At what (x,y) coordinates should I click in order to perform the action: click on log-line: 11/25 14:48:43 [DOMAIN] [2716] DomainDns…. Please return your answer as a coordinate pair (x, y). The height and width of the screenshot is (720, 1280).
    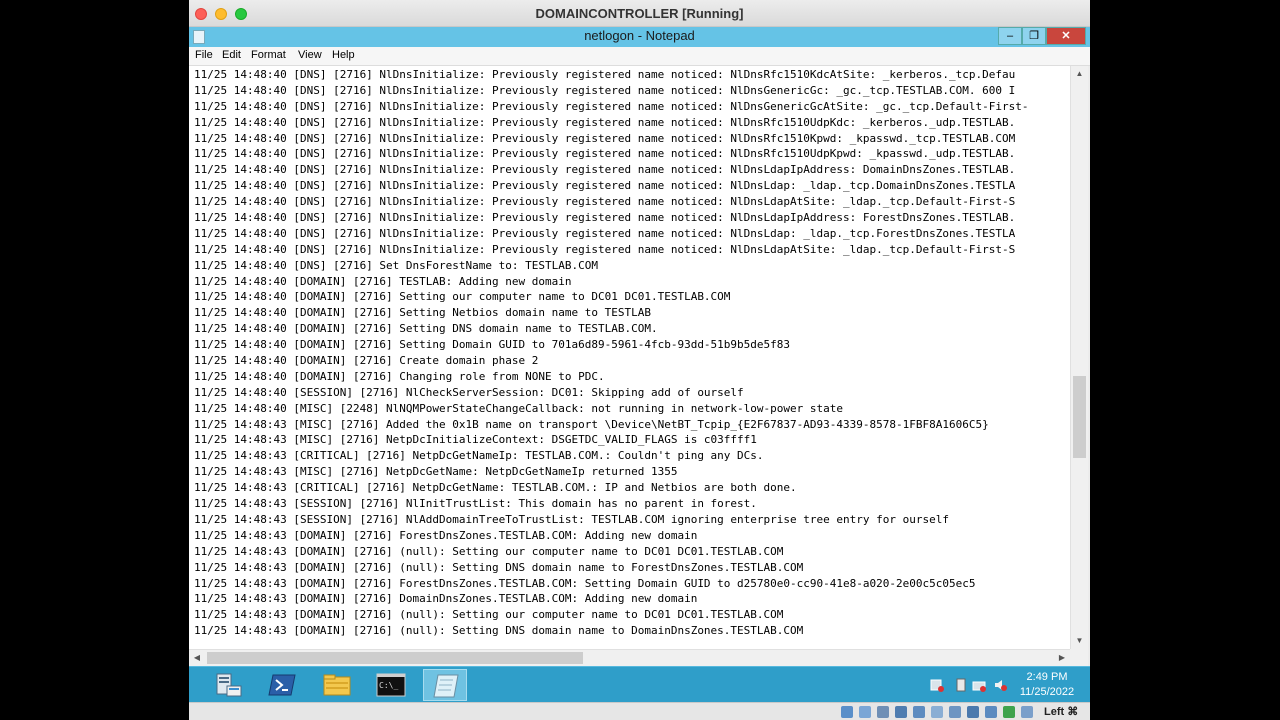
    Looking at the image, I should click on (446, 599).